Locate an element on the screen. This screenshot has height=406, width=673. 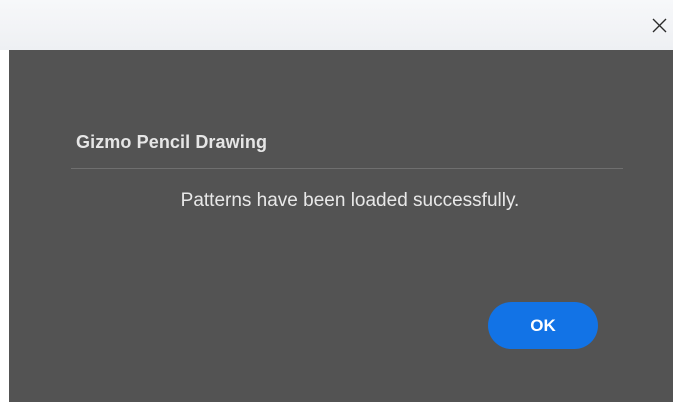
dialog-title: Gizmo Pencil Drawing is located at coordinates (172, 142).